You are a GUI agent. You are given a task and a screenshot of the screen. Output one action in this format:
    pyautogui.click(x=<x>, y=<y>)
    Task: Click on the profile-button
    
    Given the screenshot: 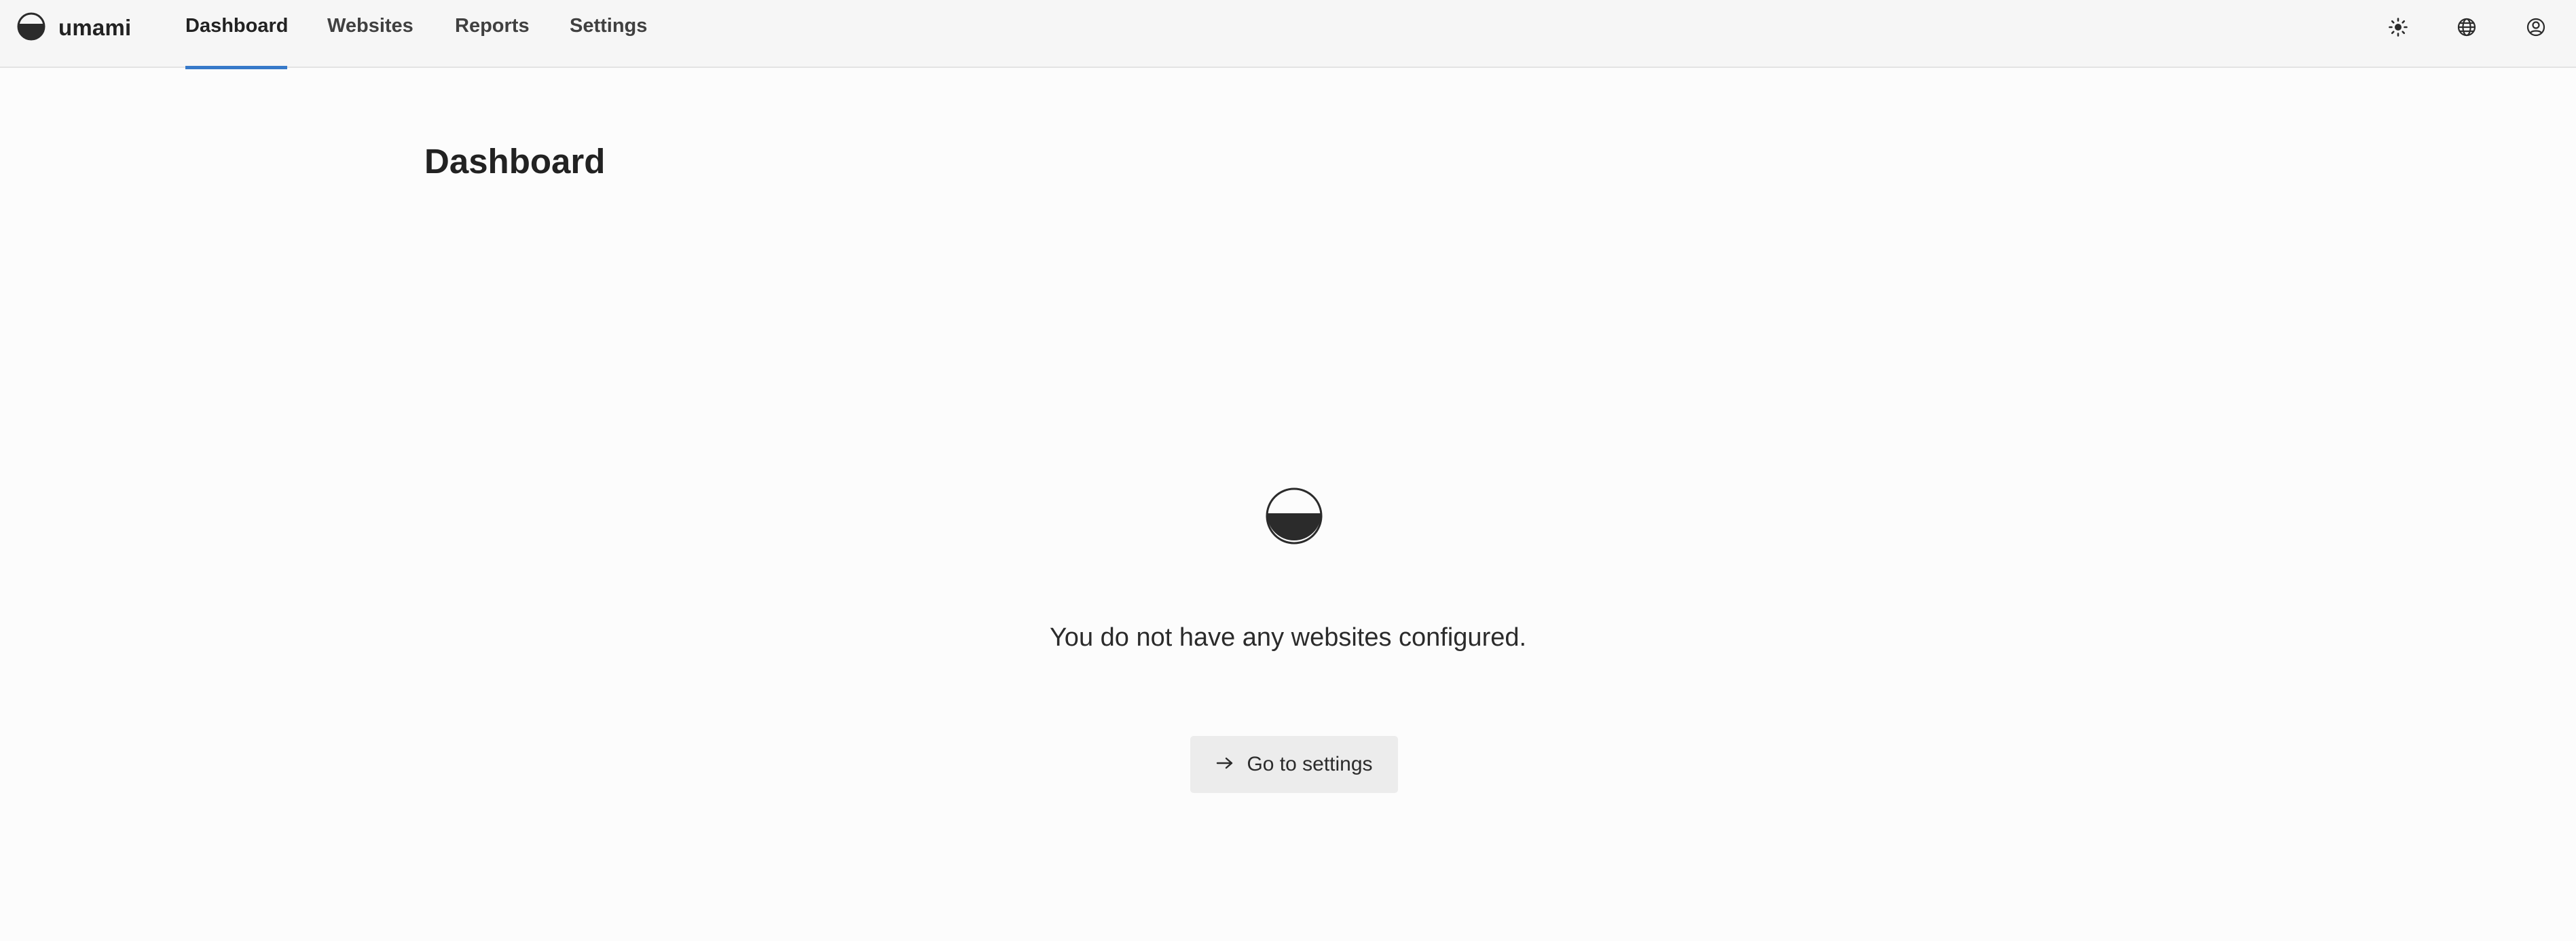 What is the action you would take?
    pyautogui.click(x=2536, y=29)
    